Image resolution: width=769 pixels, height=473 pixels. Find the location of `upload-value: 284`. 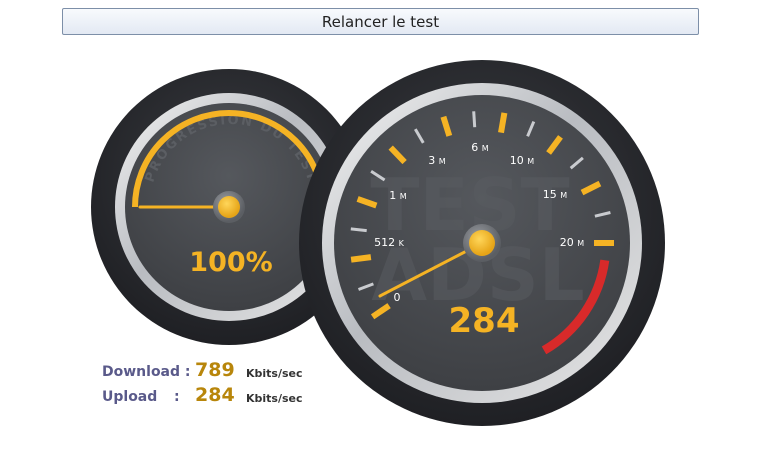

upload-value: 284 is located at coordinates (215, 395).